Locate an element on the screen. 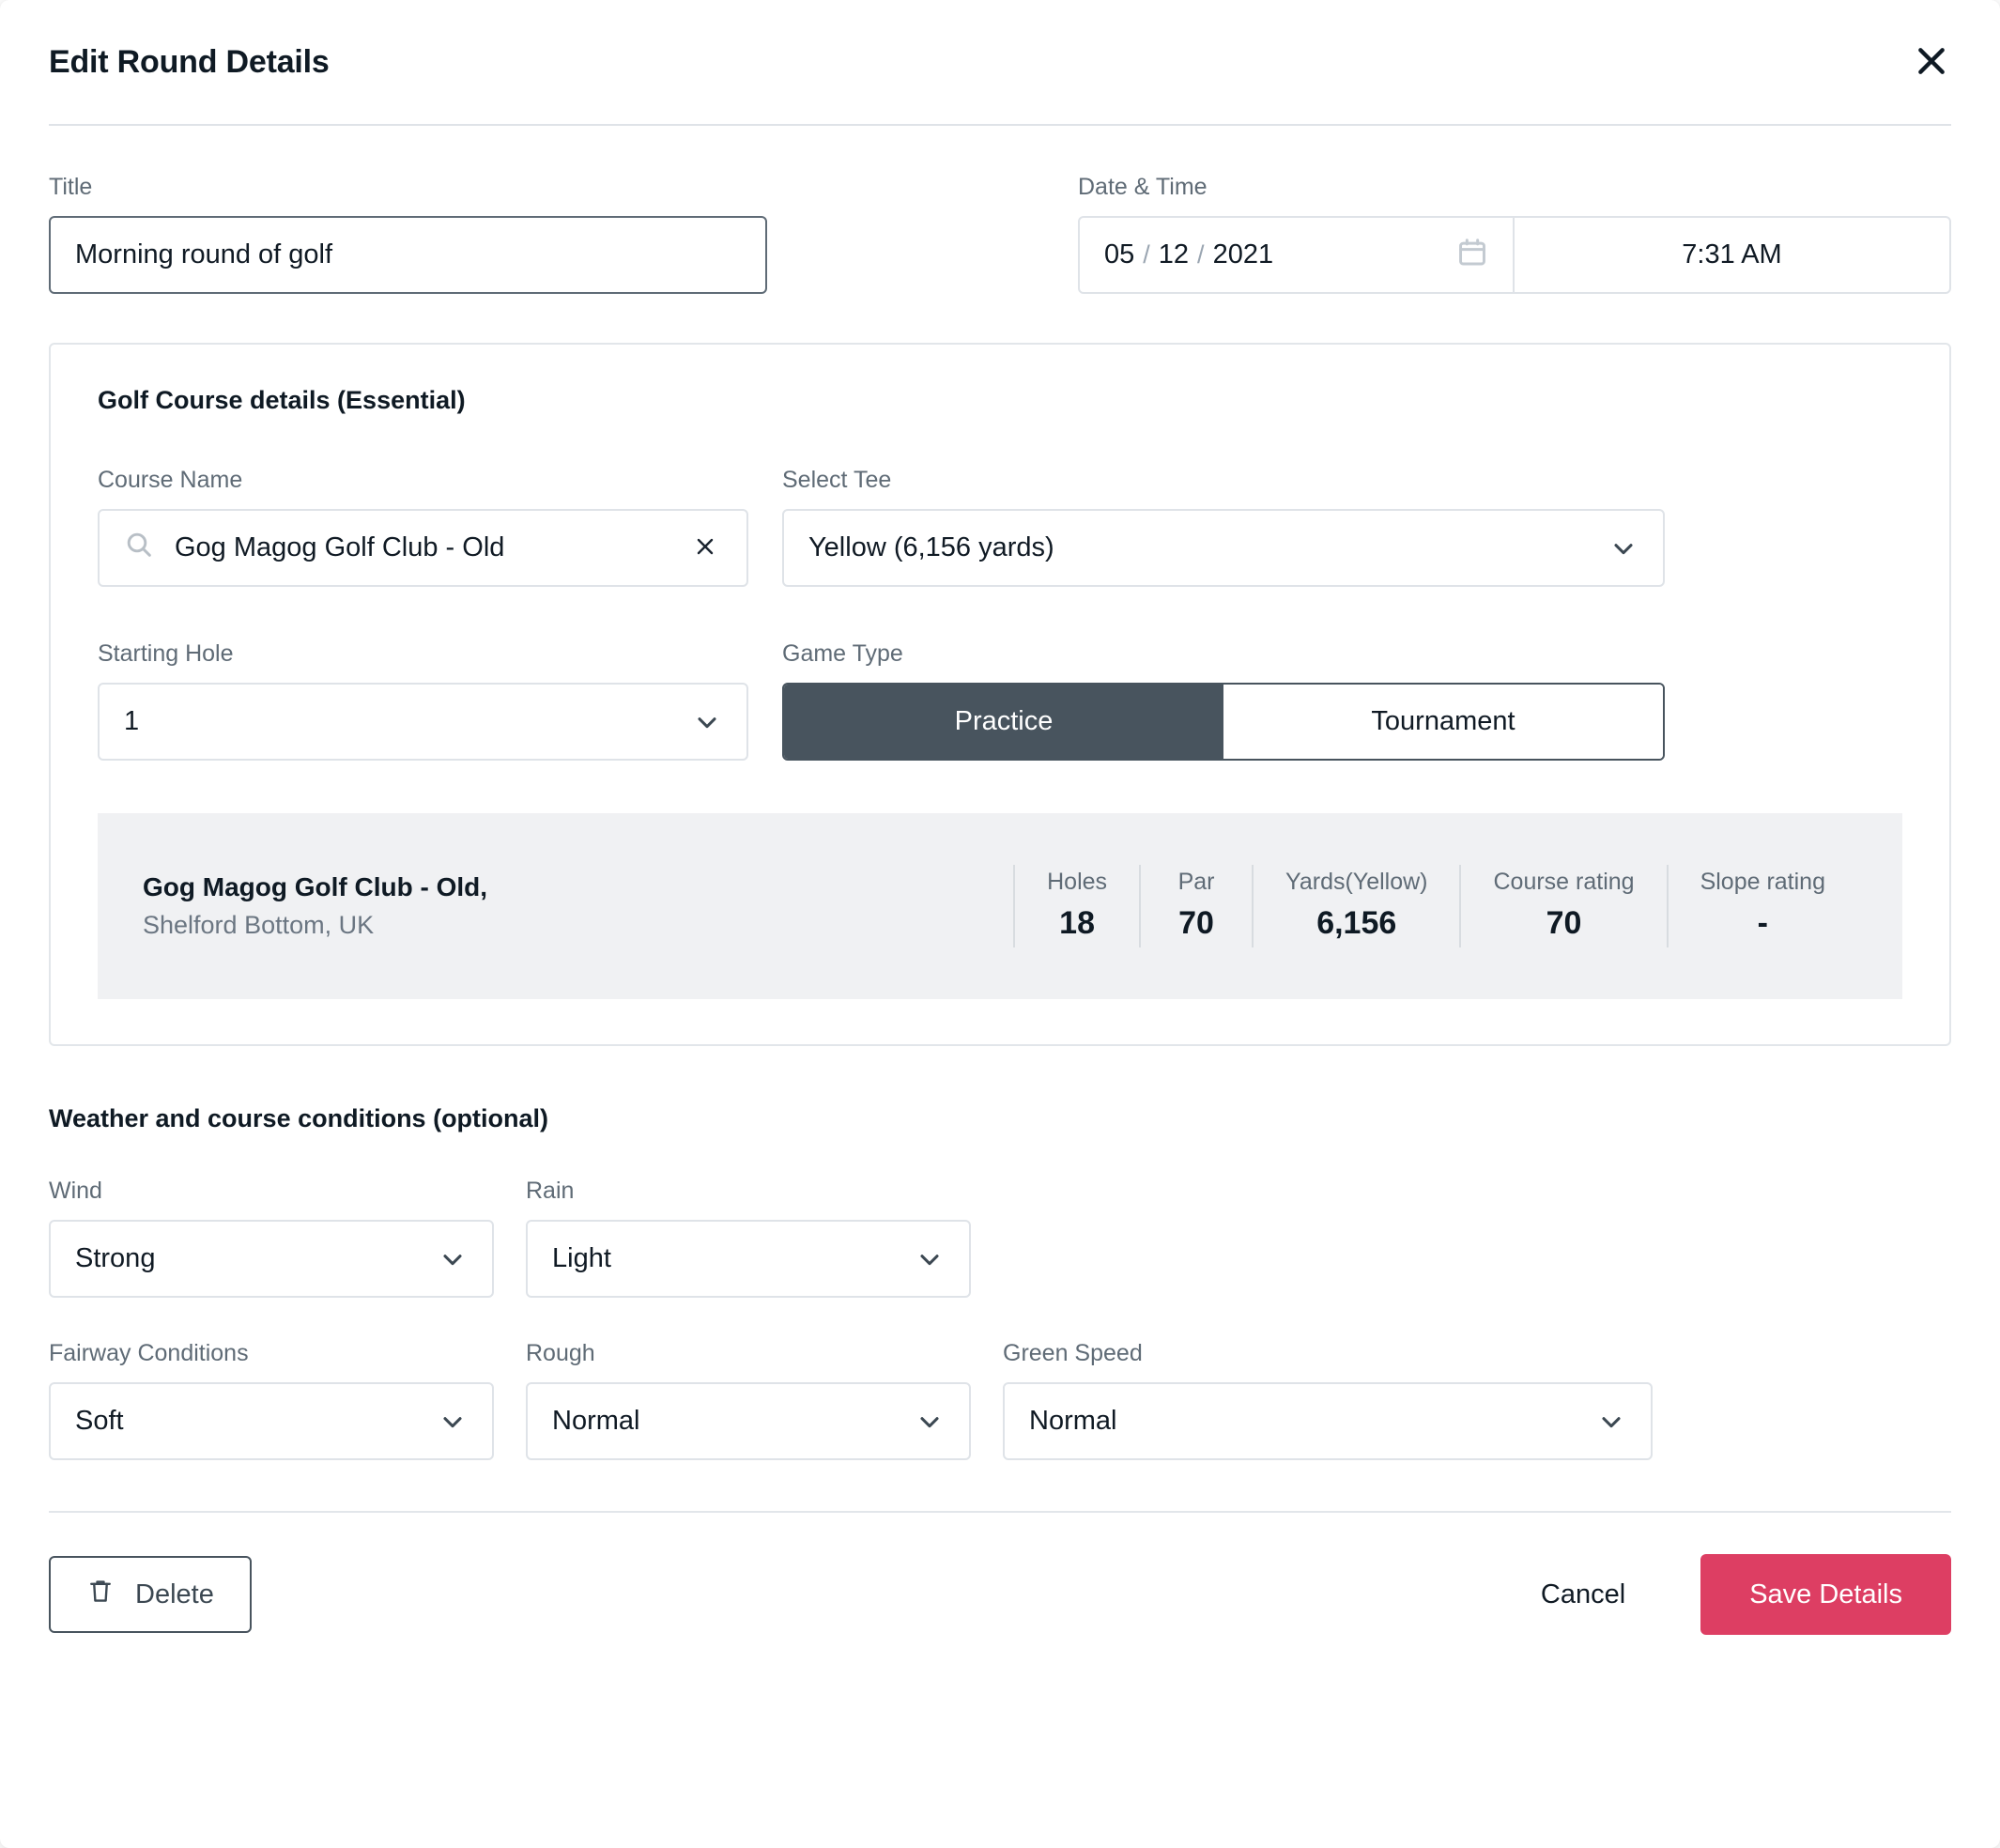  fairway-conditions-label: Fairway Conditions is located at coordinates (149, 1353).